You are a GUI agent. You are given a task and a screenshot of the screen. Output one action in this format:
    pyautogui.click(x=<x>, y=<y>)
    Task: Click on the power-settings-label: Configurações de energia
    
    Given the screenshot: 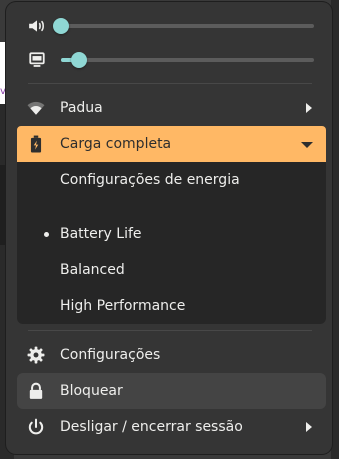 What is the action you would take?
    pyautogui.click(x=150, y=180)
    